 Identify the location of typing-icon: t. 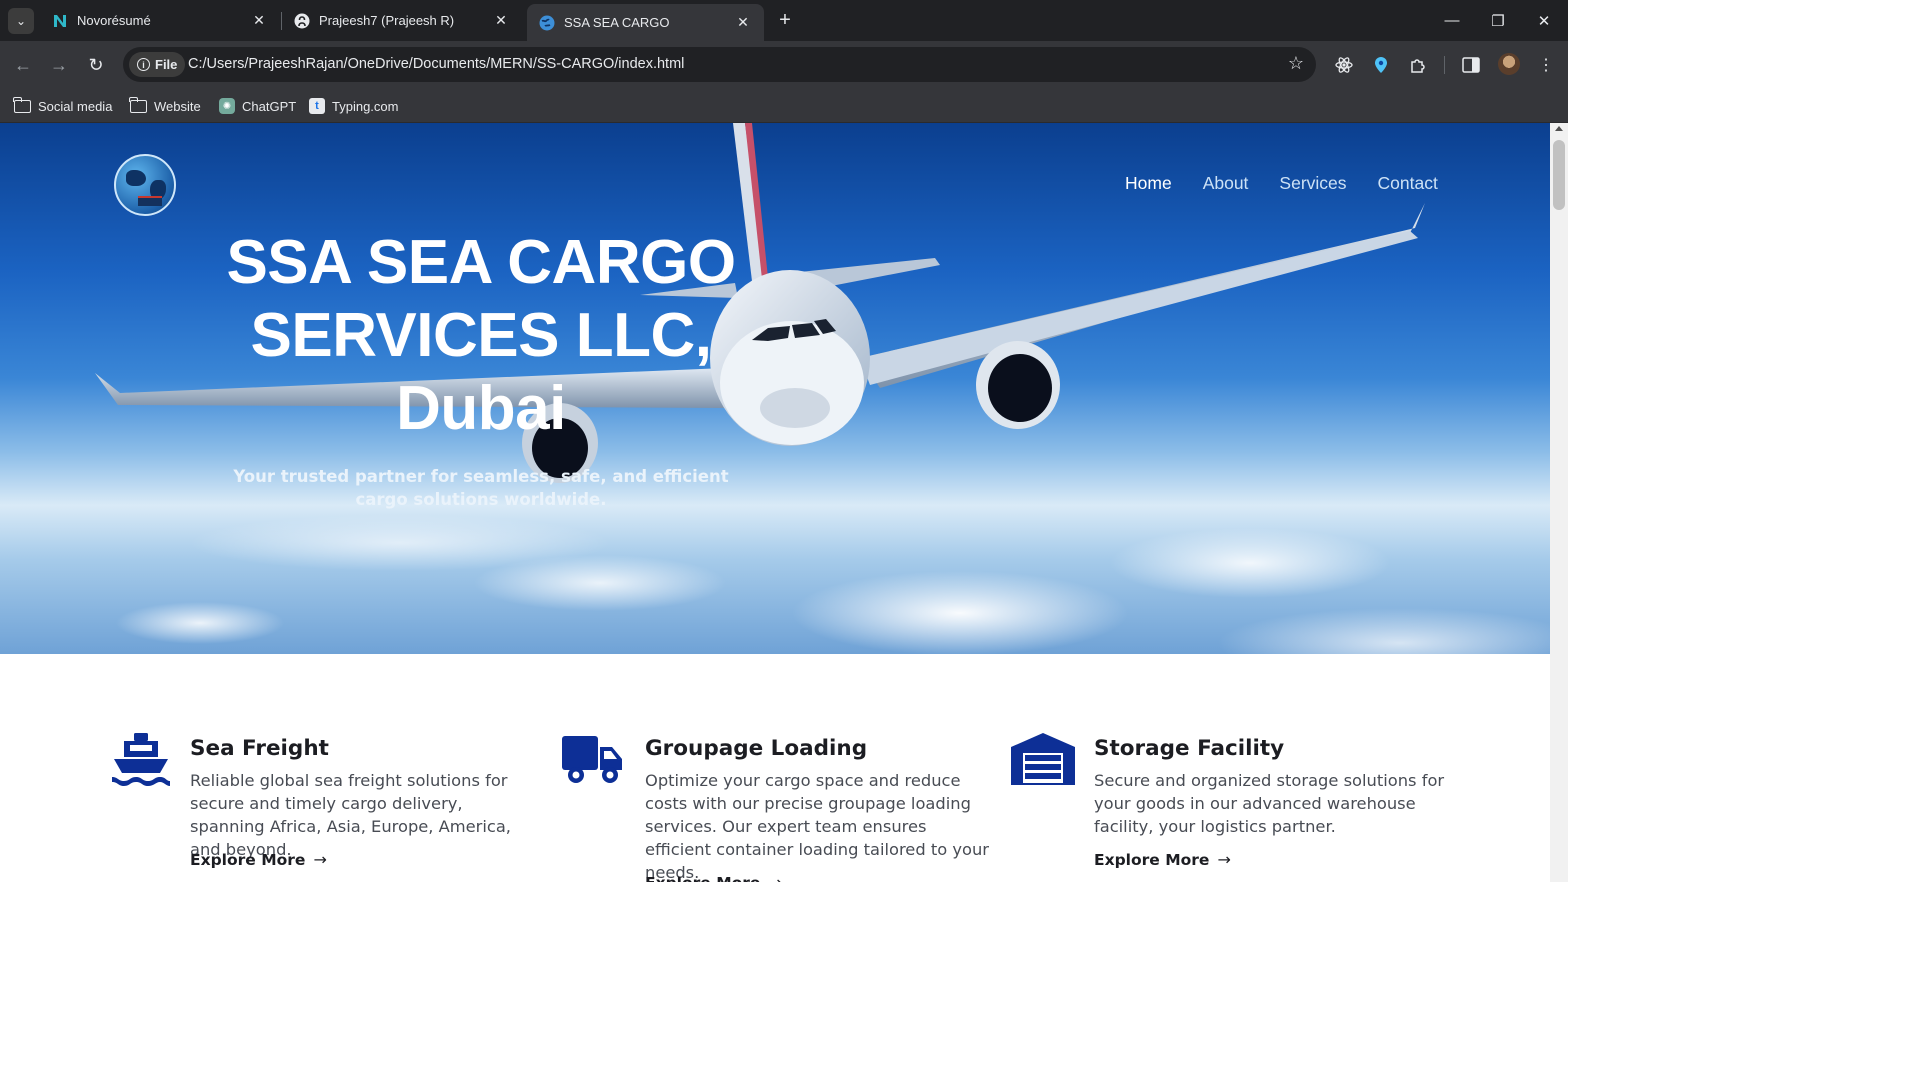
(317, 106).